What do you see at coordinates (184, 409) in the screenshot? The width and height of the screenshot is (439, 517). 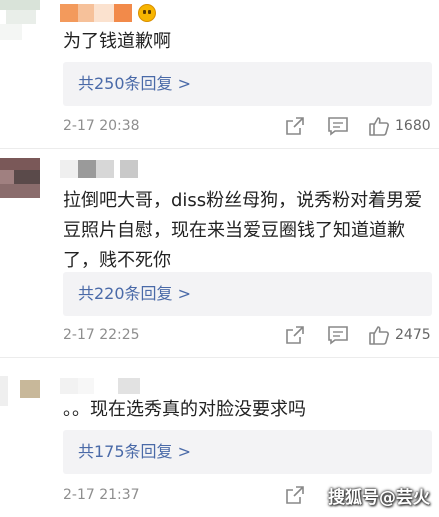 I see `comment-text: 。。现在选秀真的对脸没要求吗` at bounding box center [184, 409].